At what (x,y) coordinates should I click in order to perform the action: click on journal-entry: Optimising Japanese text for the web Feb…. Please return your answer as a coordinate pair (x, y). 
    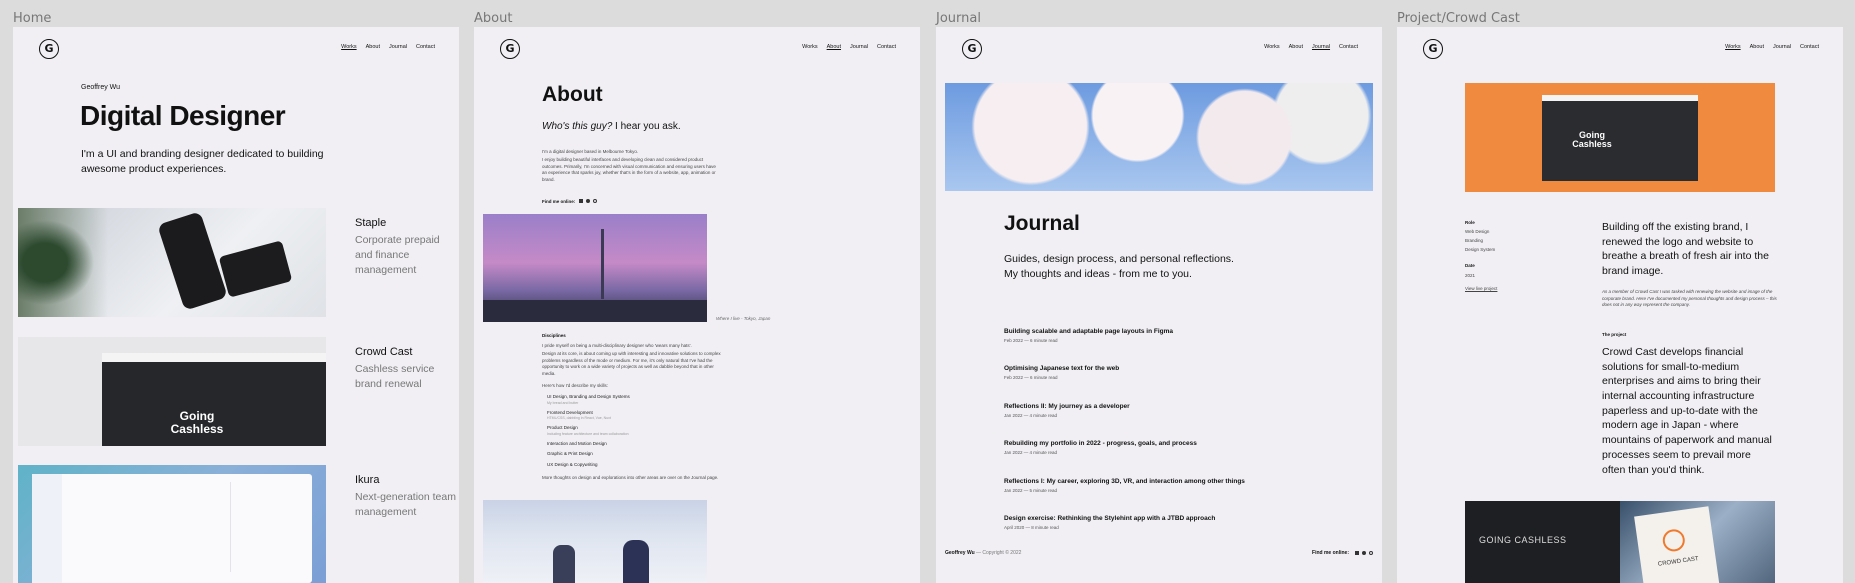
    Looking at the image, I should click on (1184, 384).